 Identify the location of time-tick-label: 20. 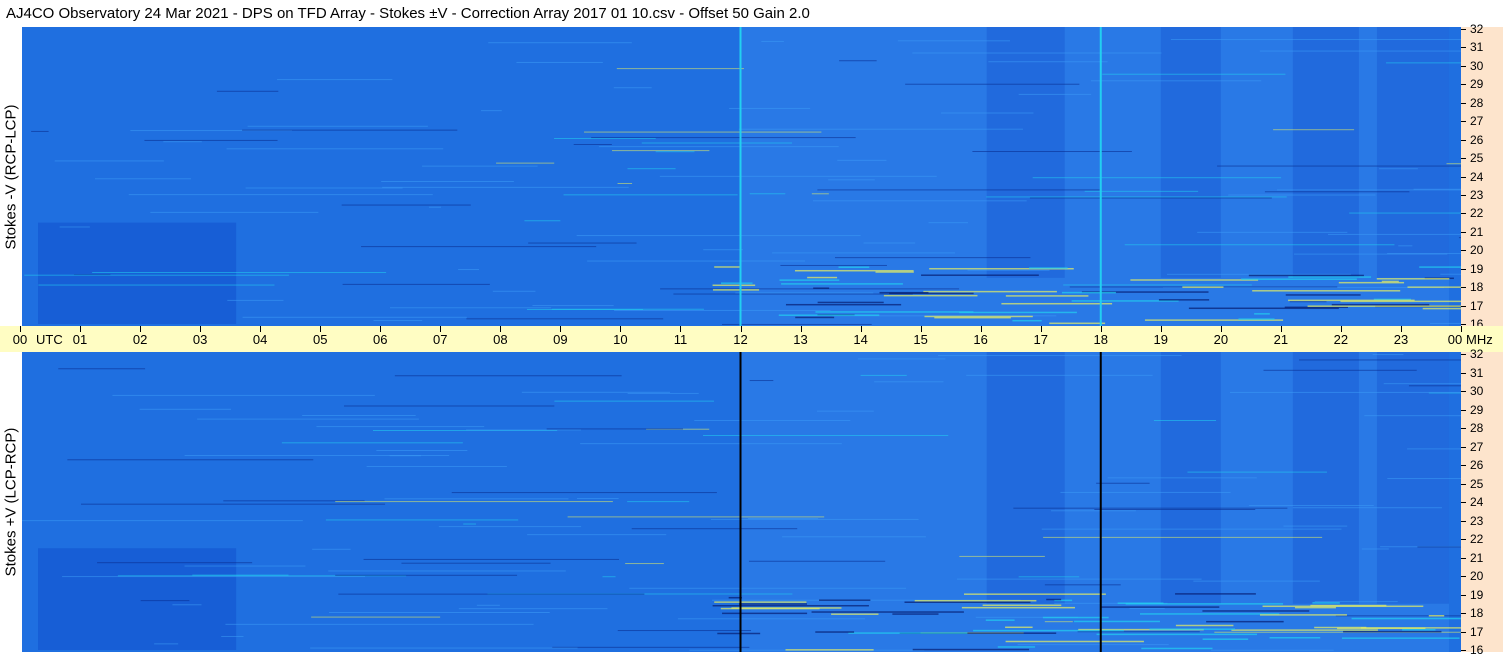
(1221, 339).